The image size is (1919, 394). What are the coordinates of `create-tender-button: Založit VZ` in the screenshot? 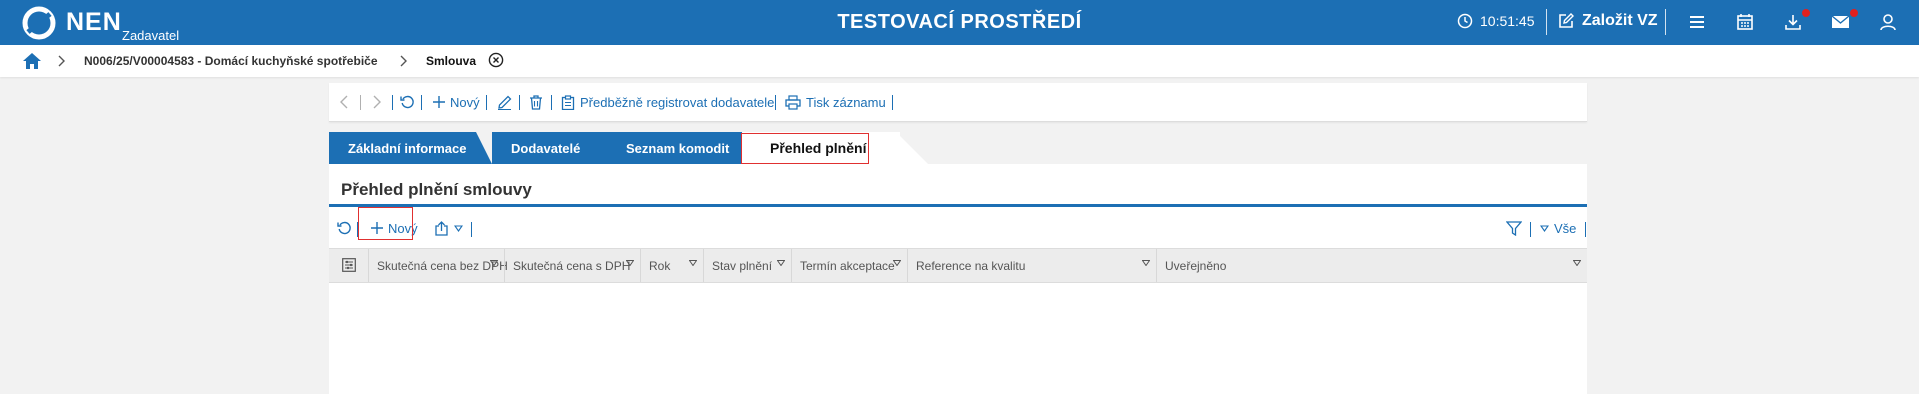 It's located at (1607, 21).